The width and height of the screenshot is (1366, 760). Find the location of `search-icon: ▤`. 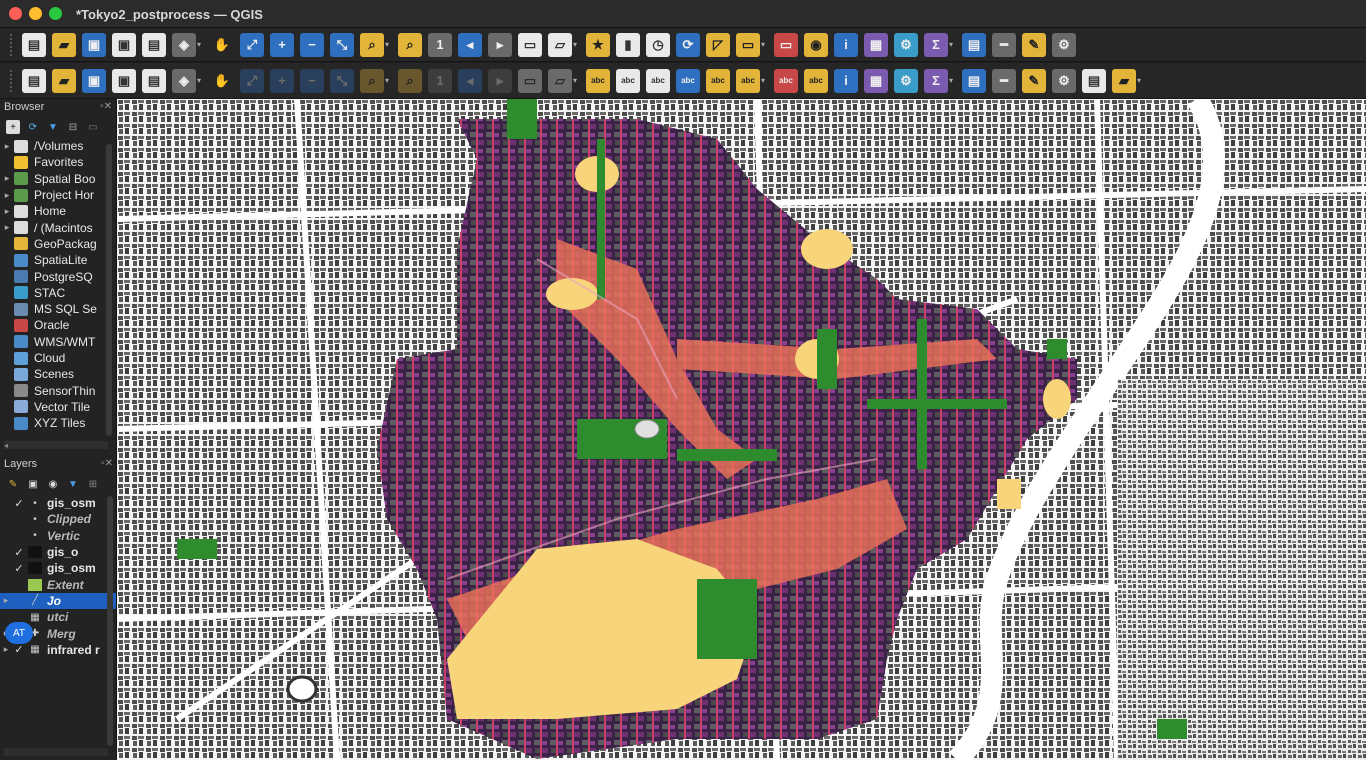

search-icon: ▤ is located at coordinates (1094, 80).